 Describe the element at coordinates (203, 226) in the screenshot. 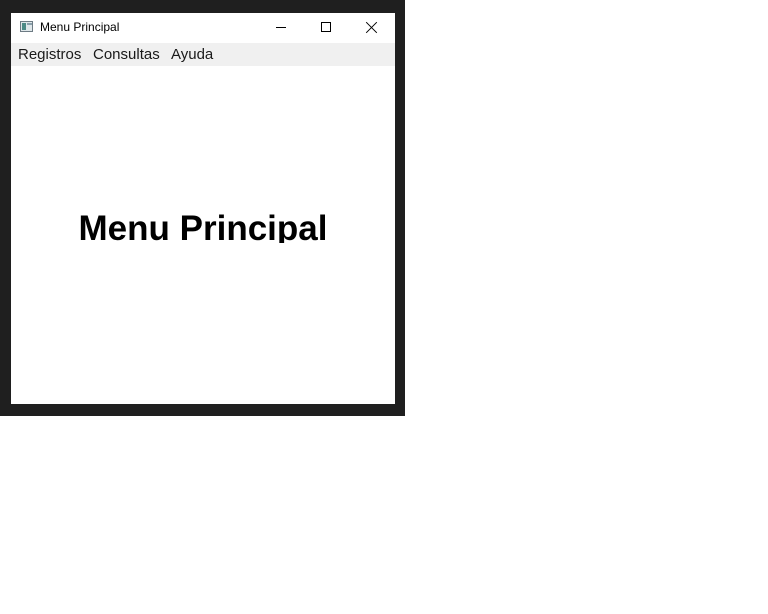

I see `main-heading: Menu Principal` at that location.